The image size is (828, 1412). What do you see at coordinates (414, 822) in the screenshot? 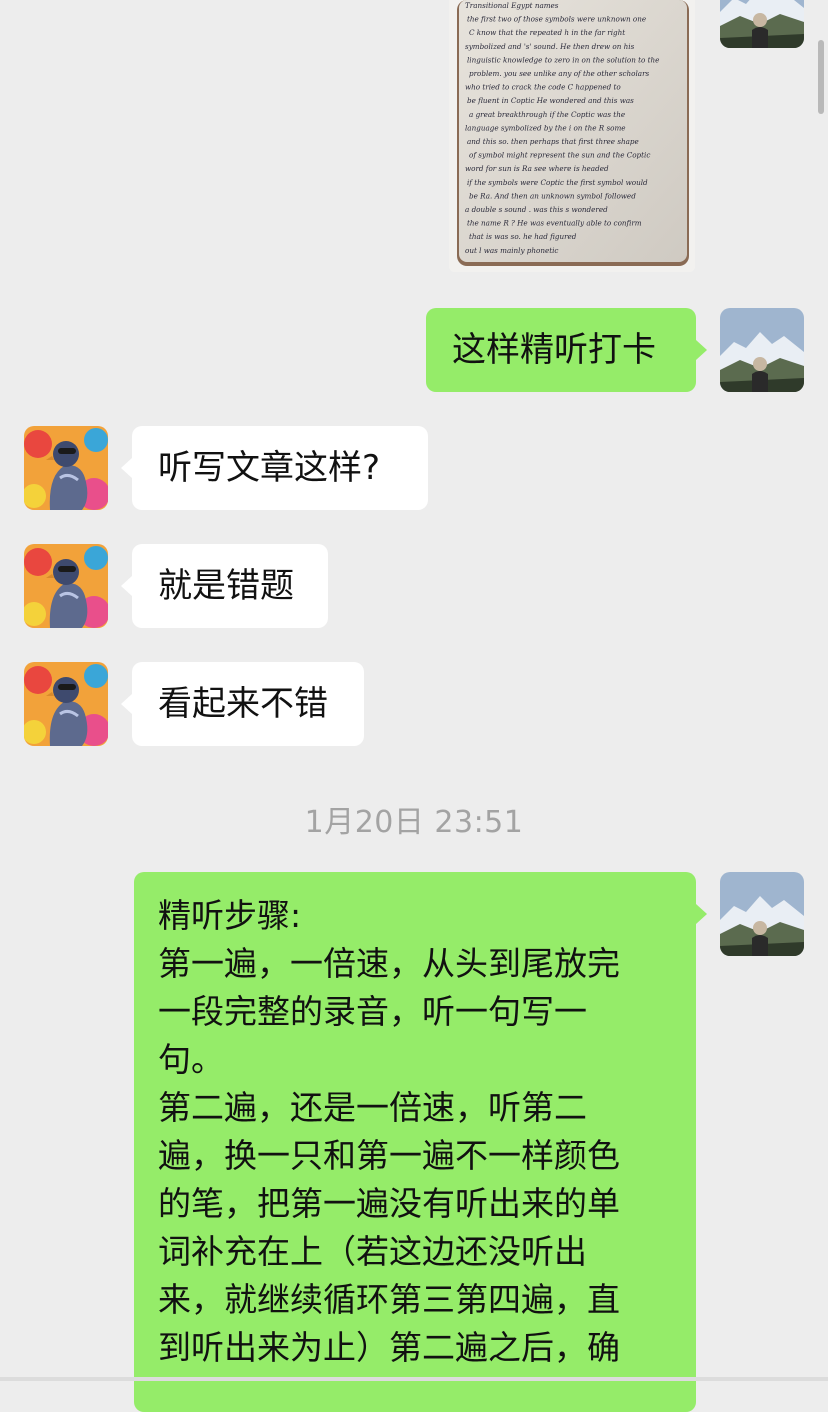
I see `chat-timestamp: 1月20日 23:51` at bounding box center [414, 822].